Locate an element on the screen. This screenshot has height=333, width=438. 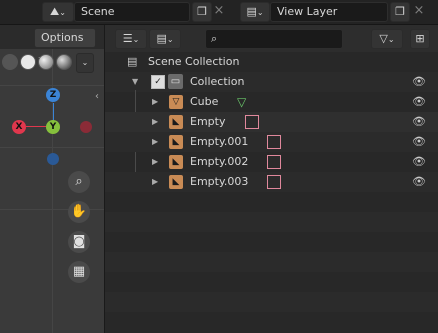
outliner-row-cube: ▶ ▽ Cube ▽ 👁 is located at coordinates (271, 102).